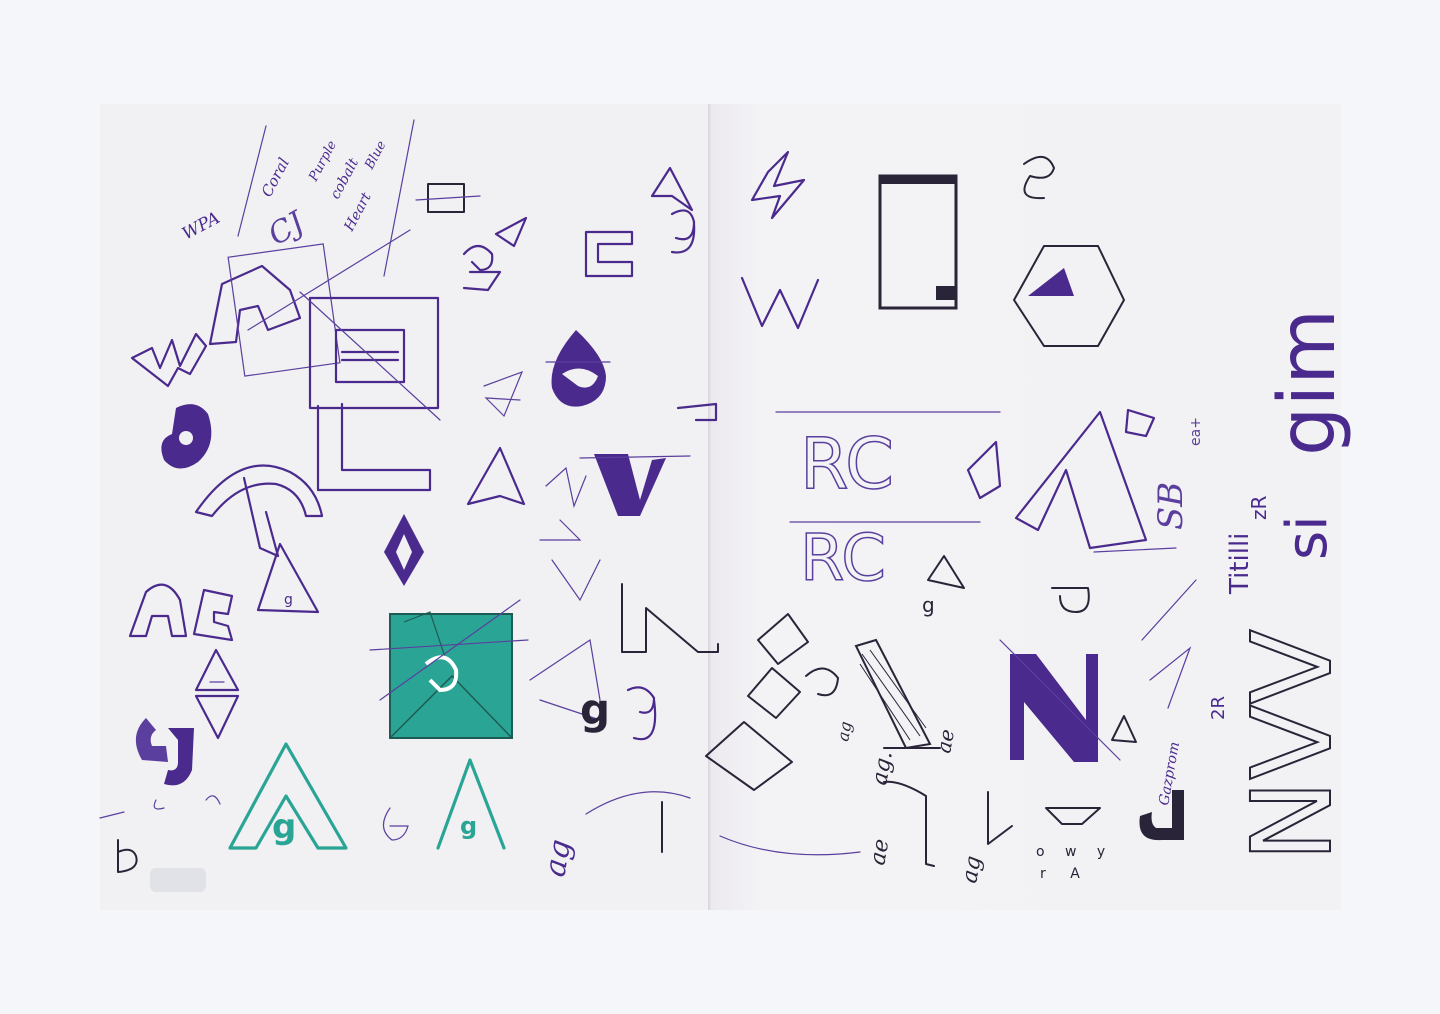 This screenshot has height=1014, width=1440. I want to click on g-arrow-sketch, so click(495, 254).